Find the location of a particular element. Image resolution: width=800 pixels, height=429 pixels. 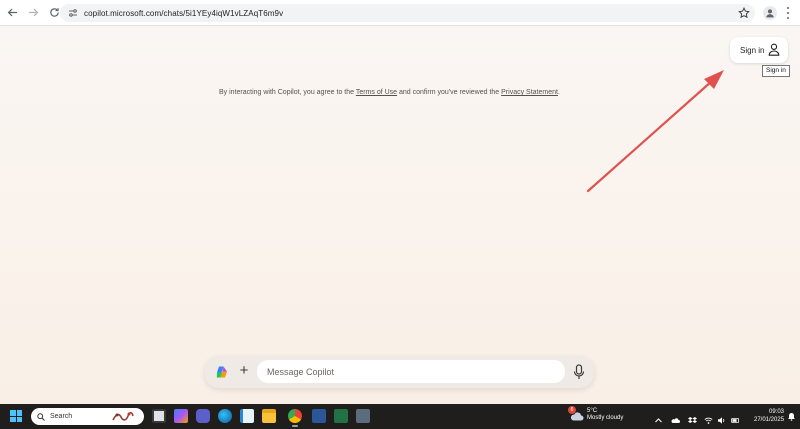

weather-badge: 6 is located at coordinates (572, 410).